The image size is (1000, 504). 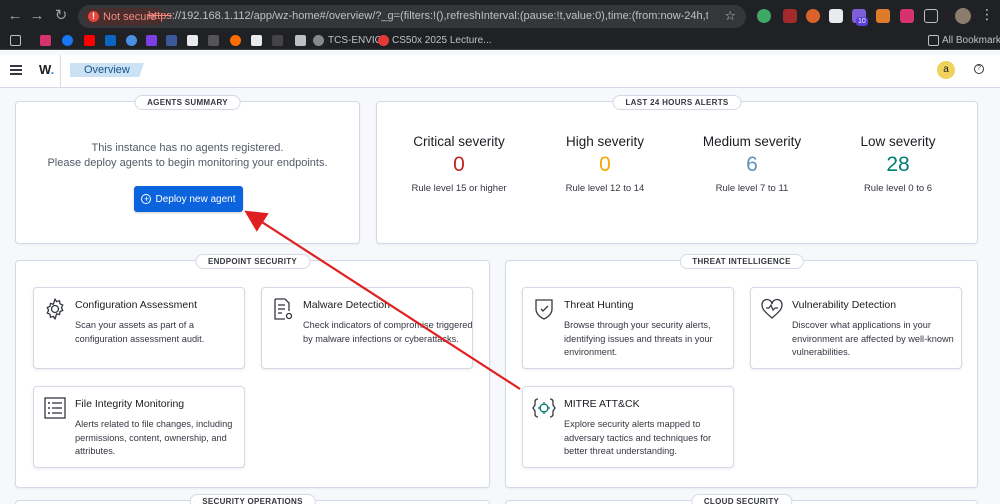 I want to click on severity-rule-range: Rule level 7 to 11, so click(x=752, y=188).